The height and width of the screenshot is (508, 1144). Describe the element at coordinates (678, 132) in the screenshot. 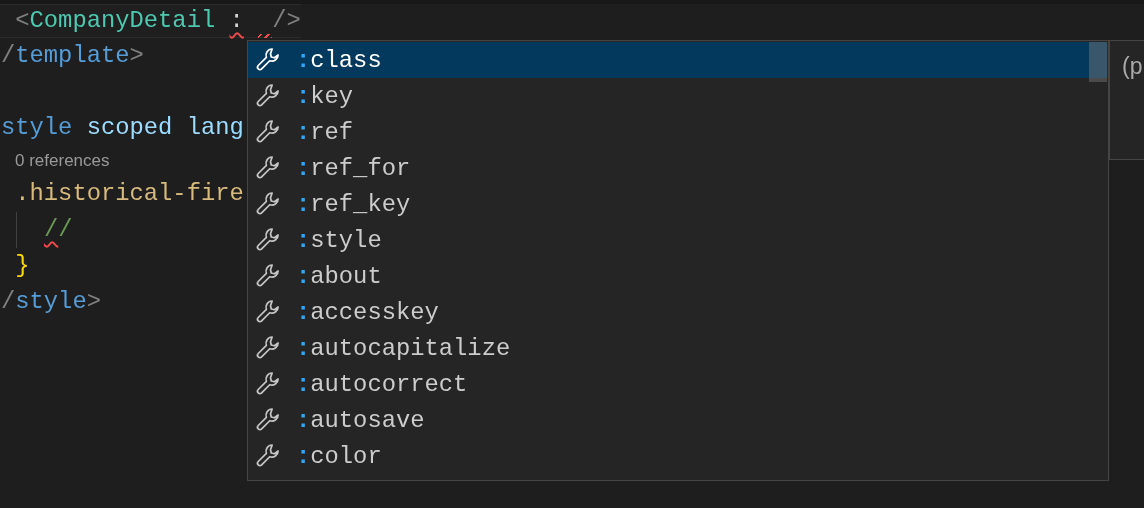

I see `suggestion-item: :ref` at that location.